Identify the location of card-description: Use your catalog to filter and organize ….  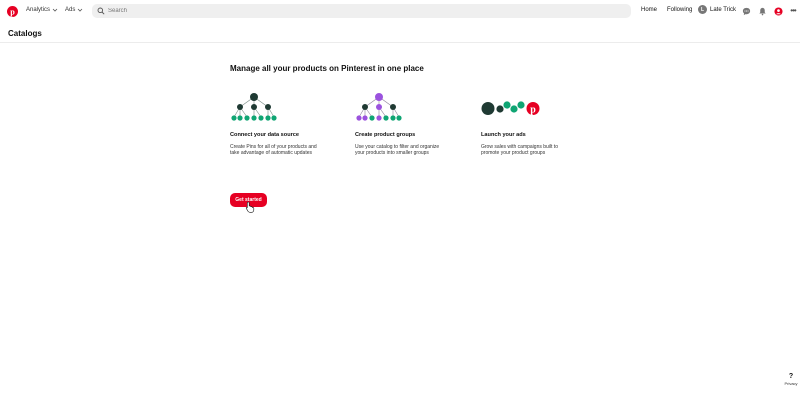
(397, 150).